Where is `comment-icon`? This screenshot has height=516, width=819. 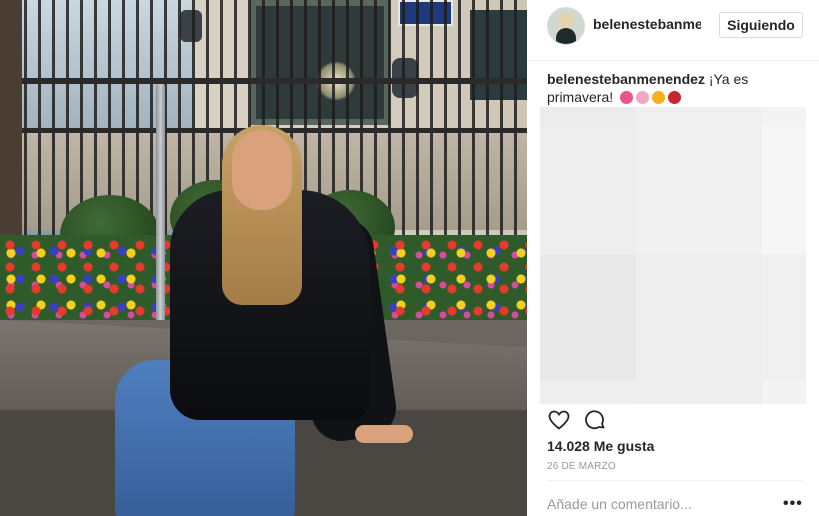 comment-icon is located at coordinates (595, 420).